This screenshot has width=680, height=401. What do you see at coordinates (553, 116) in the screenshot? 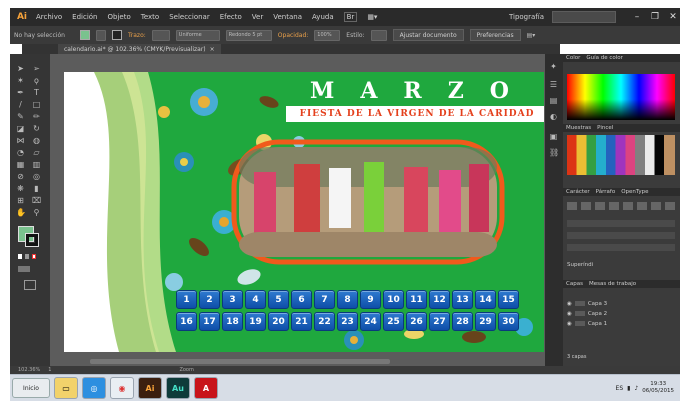
I see `appearance-panel-icon: ◐` at bounding box center [553, 116].